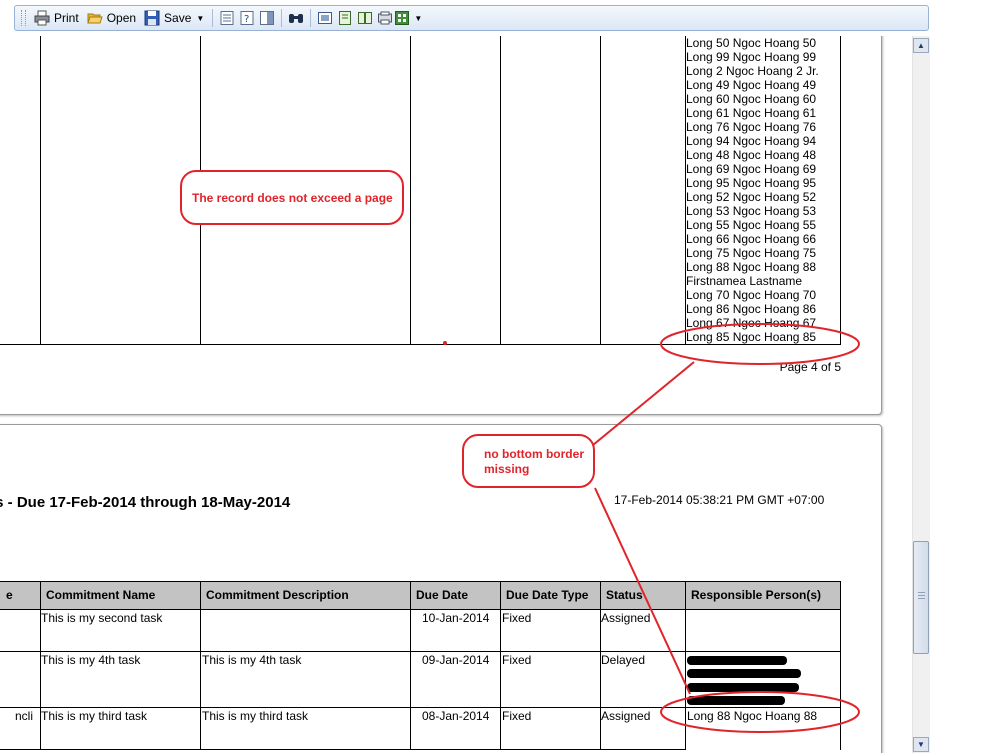 The height and width of the screenshot is (753, 993). Describe the element at coordinates (408, 18) in the screenshot. I see `export-button: ▼` at that location.